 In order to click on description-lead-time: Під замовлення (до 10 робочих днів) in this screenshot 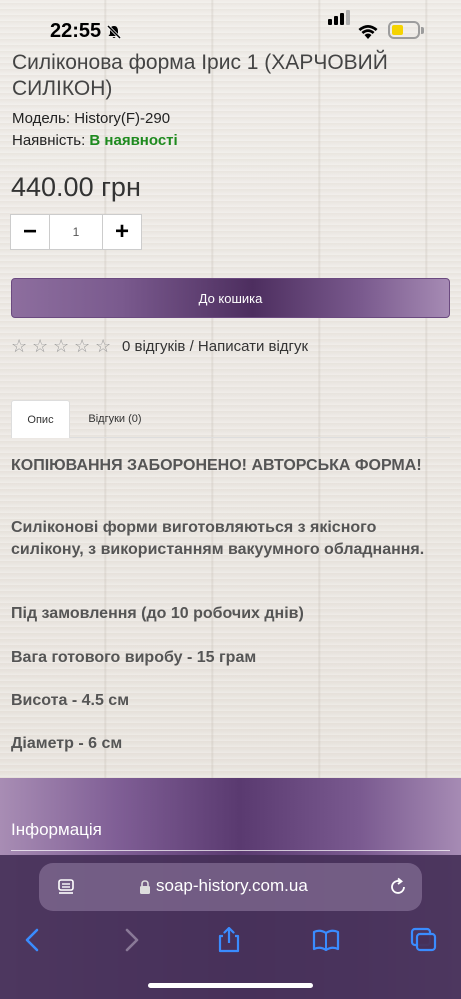, I will do `click(157, 613)`.